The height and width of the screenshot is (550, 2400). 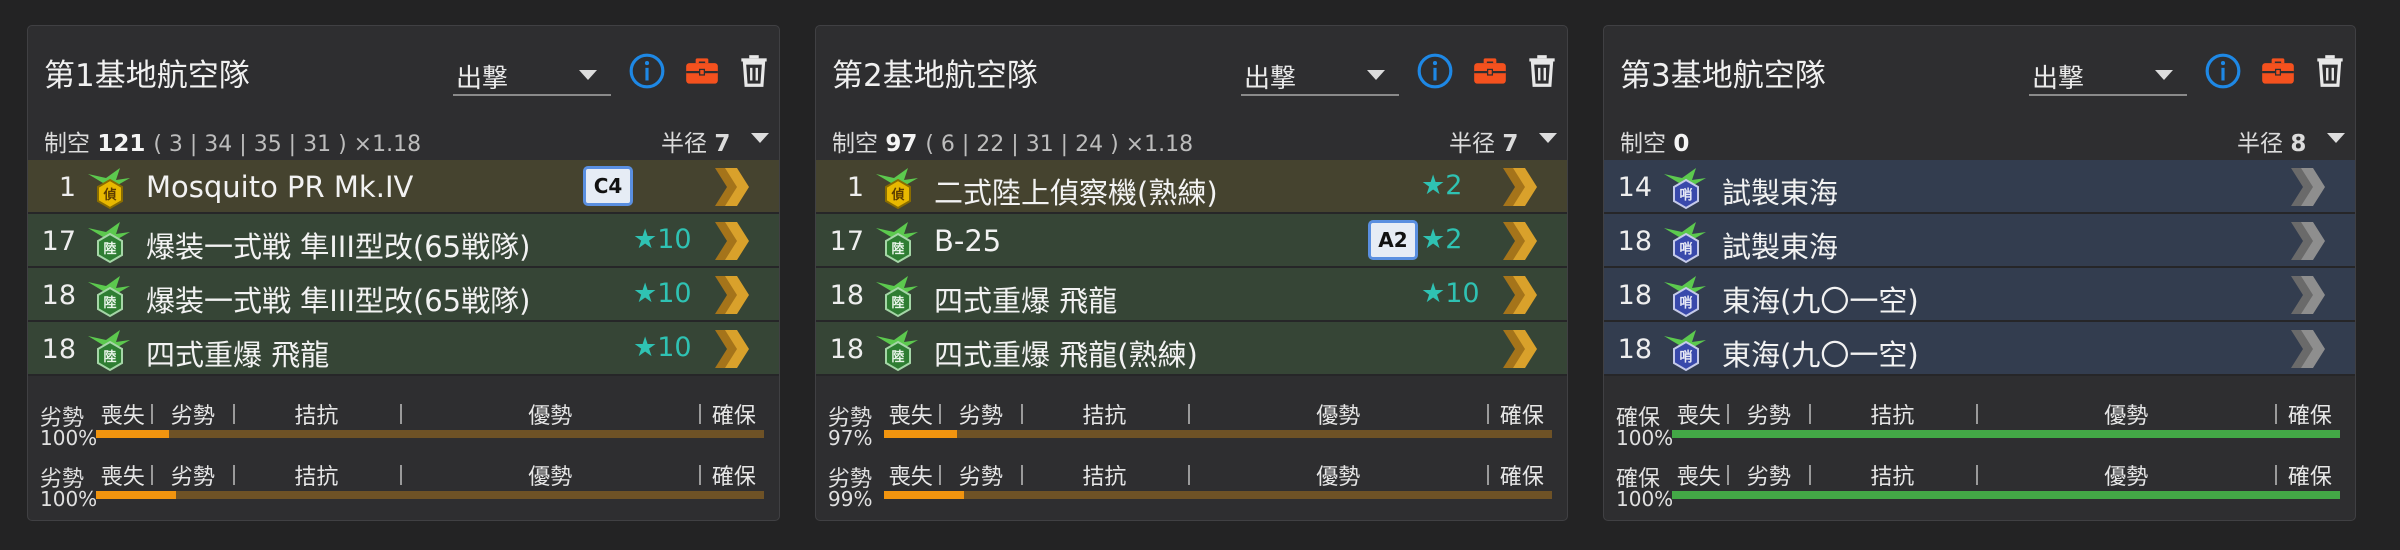 I want to click on plane-name: B-25, so click(x=967, y=241).